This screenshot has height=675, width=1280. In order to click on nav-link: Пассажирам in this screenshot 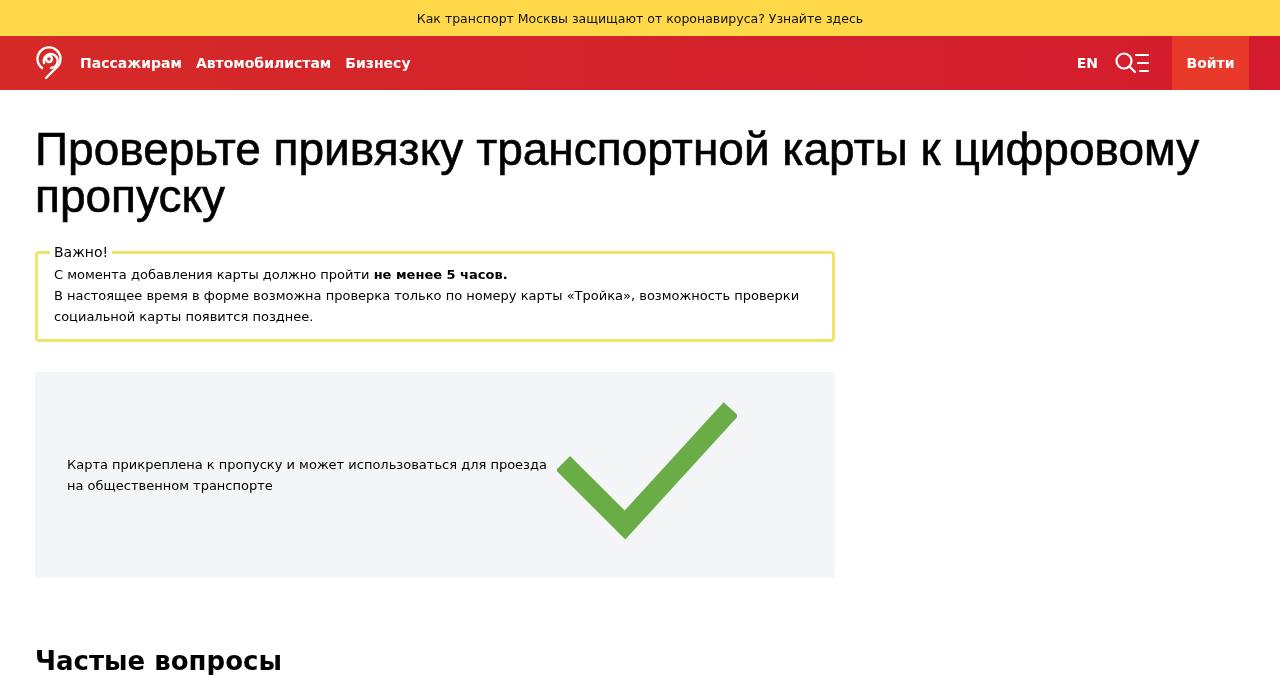, I will do `click(131, 63)`.